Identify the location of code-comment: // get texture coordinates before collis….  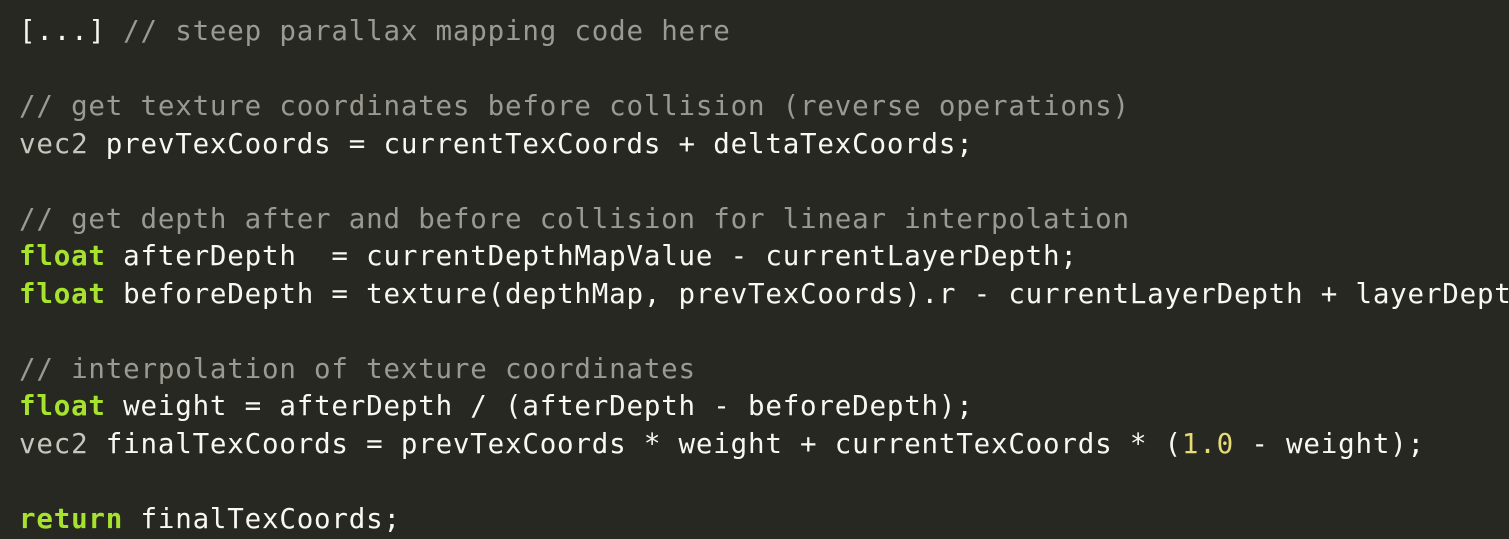
(574, 106).